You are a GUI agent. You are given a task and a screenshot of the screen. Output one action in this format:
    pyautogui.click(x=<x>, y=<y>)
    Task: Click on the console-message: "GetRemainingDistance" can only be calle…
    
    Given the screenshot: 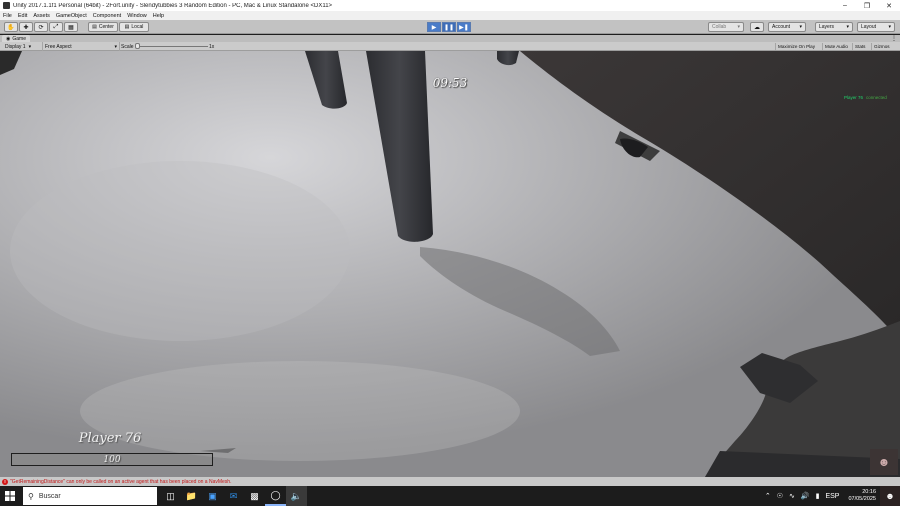 What is the action you would take?
    pyautogui.click(x=121, y=481)
    